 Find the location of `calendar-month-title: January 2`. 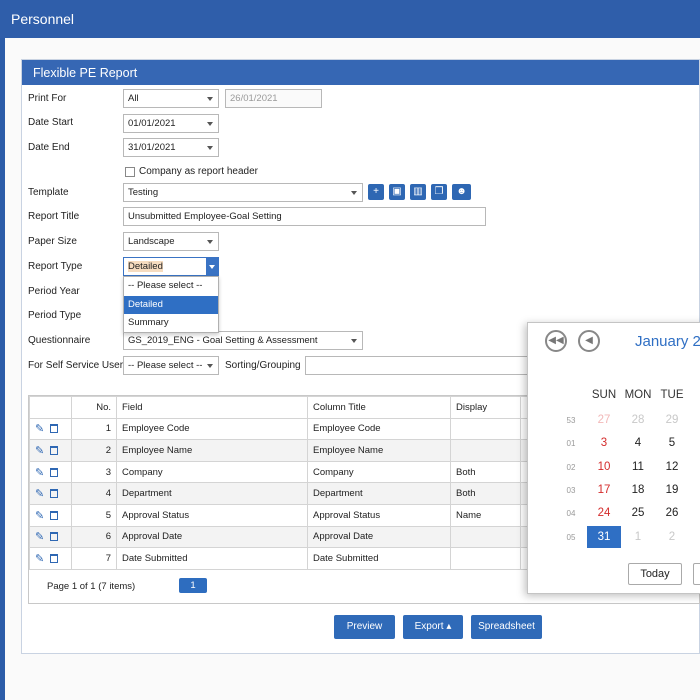

calendar-month-title: January 2 is located at coordinates (667, 341).